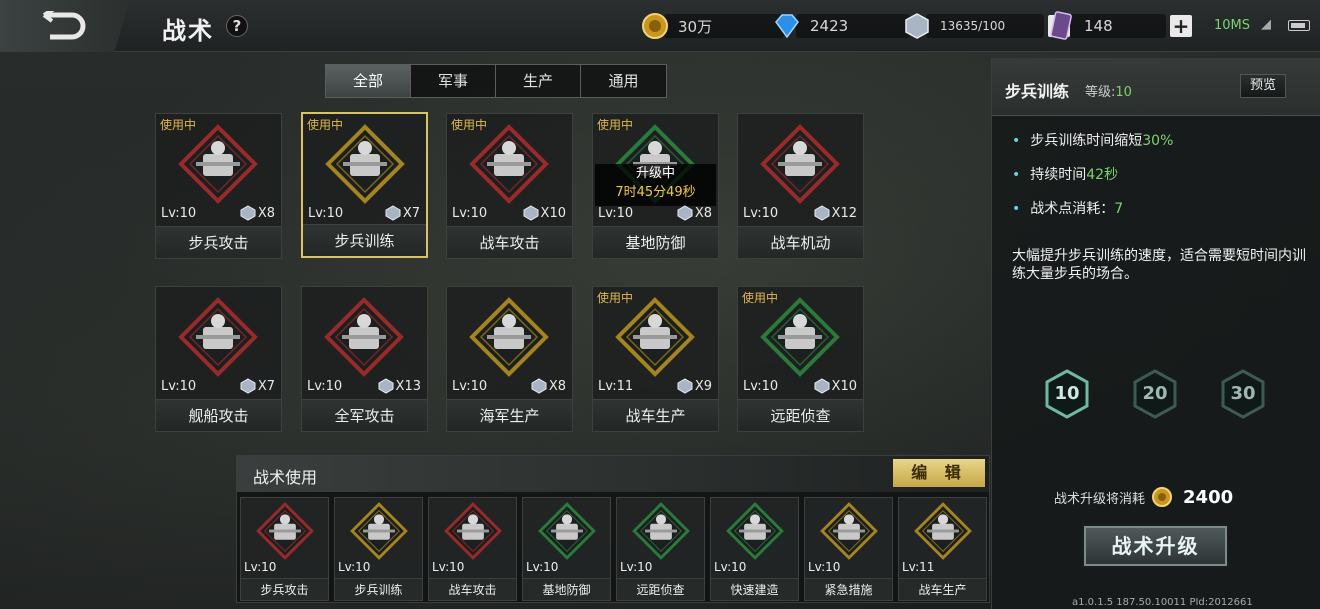 This screenshot has height=609, width=1320. What do you see at coordinates (1299, 25) in the screenshot?
I see `battery-icon` at bounding box center [1299, 25].